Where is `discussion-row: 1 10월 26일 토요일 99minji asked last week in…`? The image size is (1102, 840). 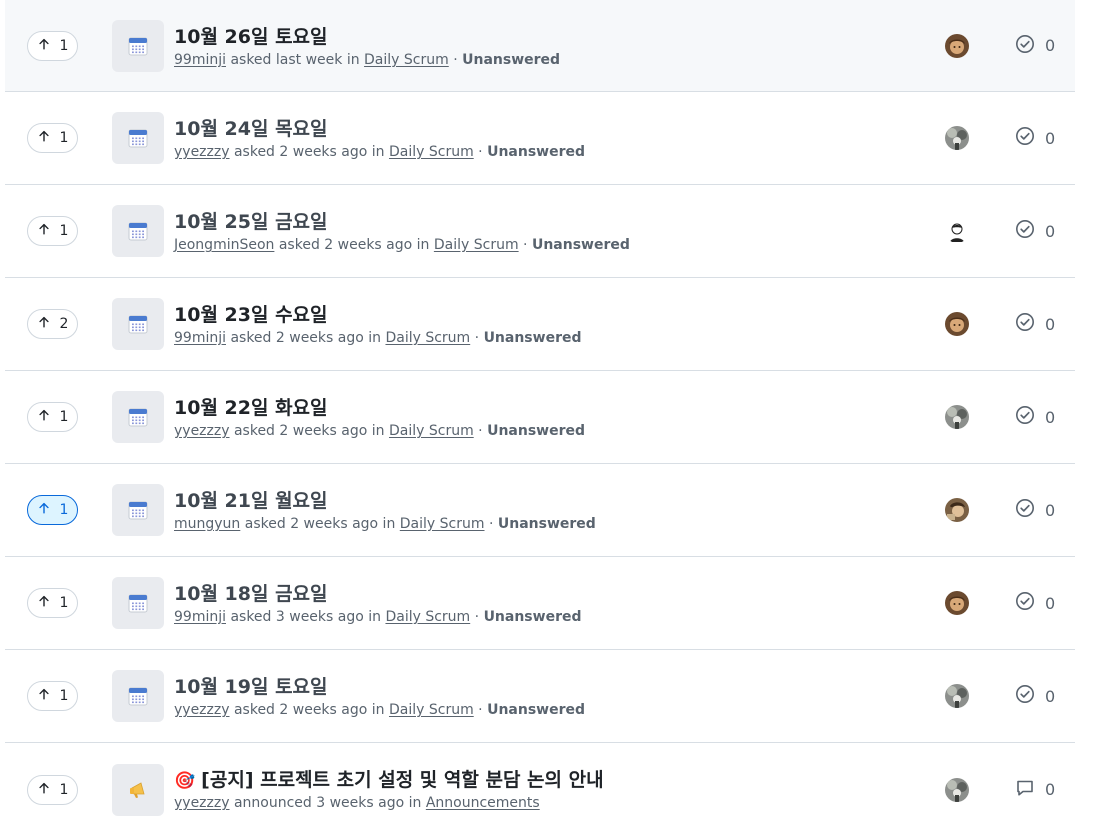 discussion-row: 1 10월 26일 토요일 99minji asked last week in… is located at coordinates (540, 46).